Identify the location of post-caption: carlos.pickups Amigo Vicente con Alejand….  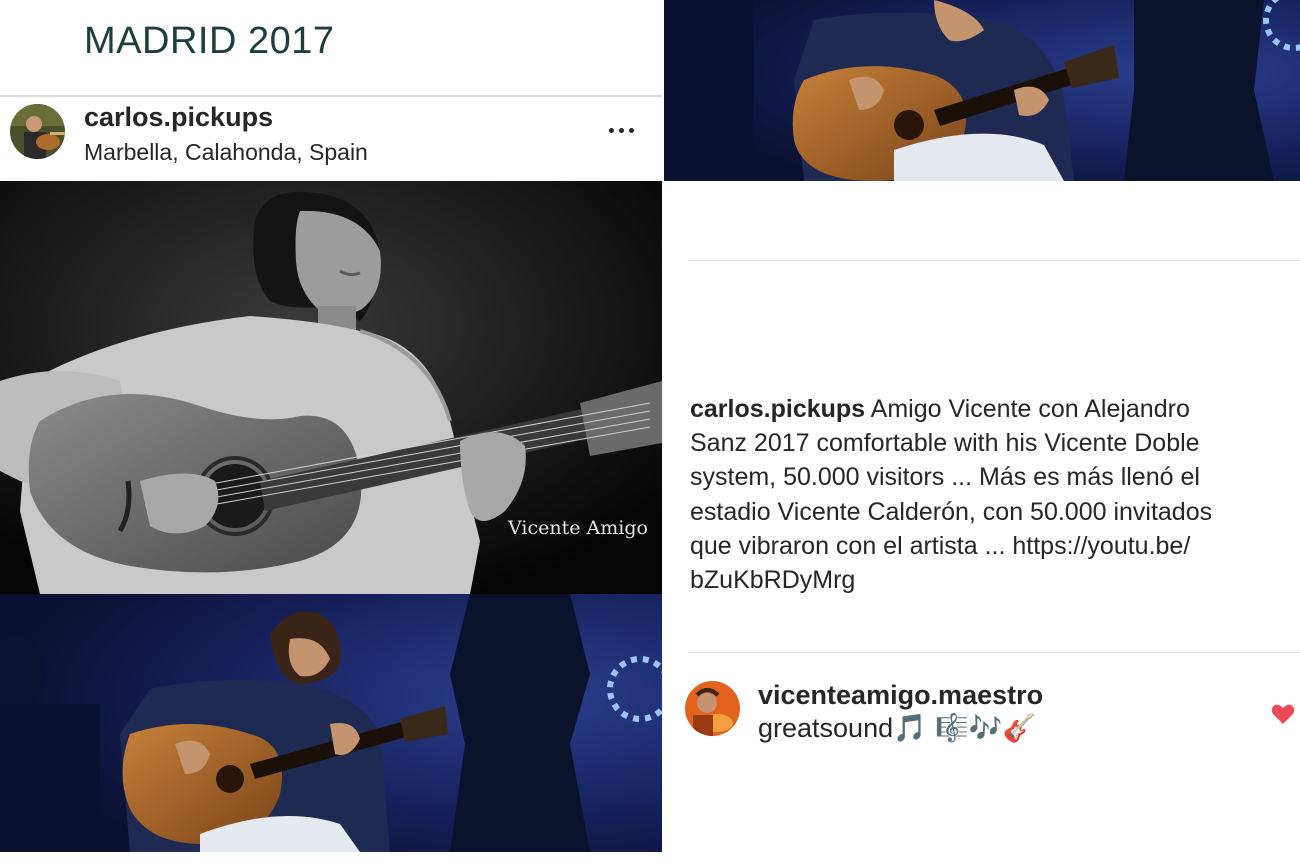
(993, 494).